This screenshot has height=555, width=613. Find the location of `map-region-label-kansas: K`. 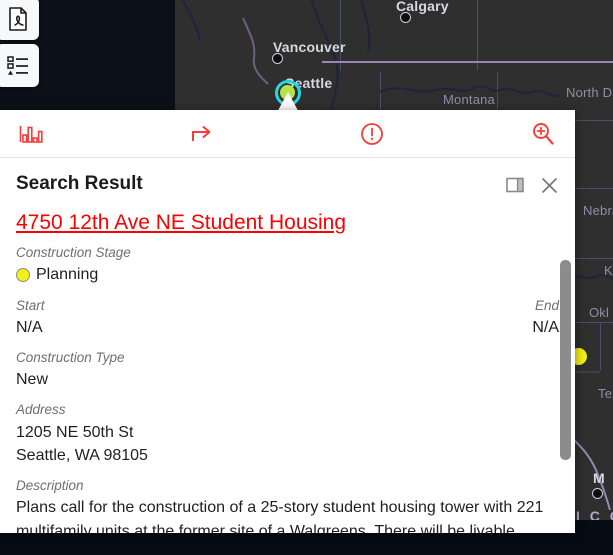

map-region-label-kansas: K is located at coordinates (608, 270).